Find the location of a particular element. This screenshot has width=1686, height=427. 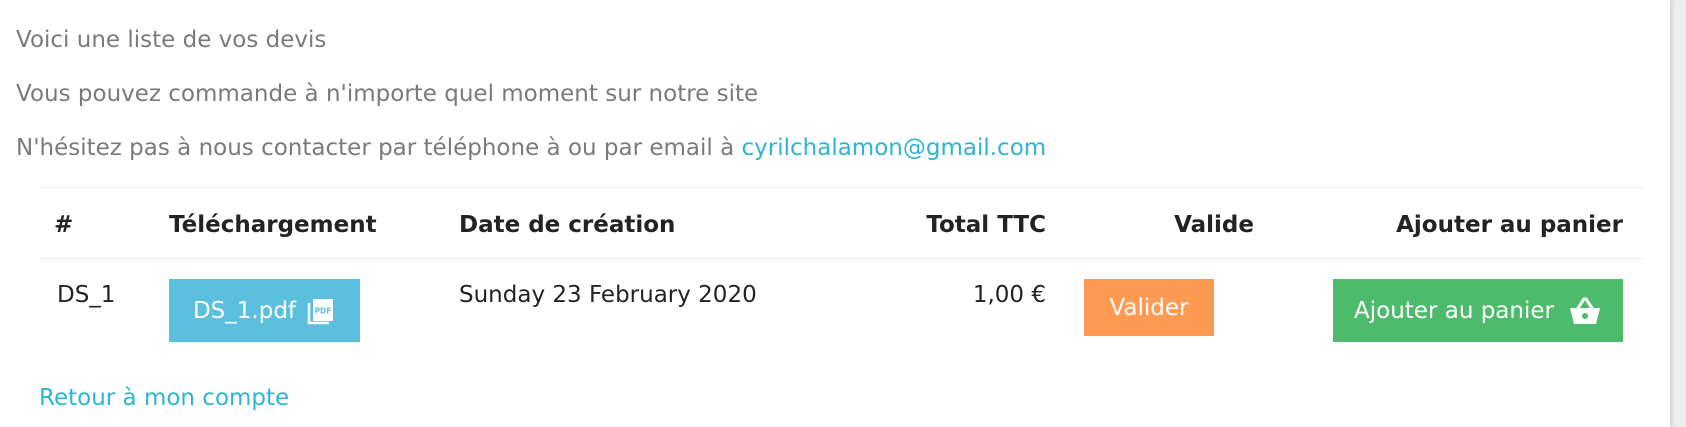

table-top-divider is located at coordinates (840, 187).